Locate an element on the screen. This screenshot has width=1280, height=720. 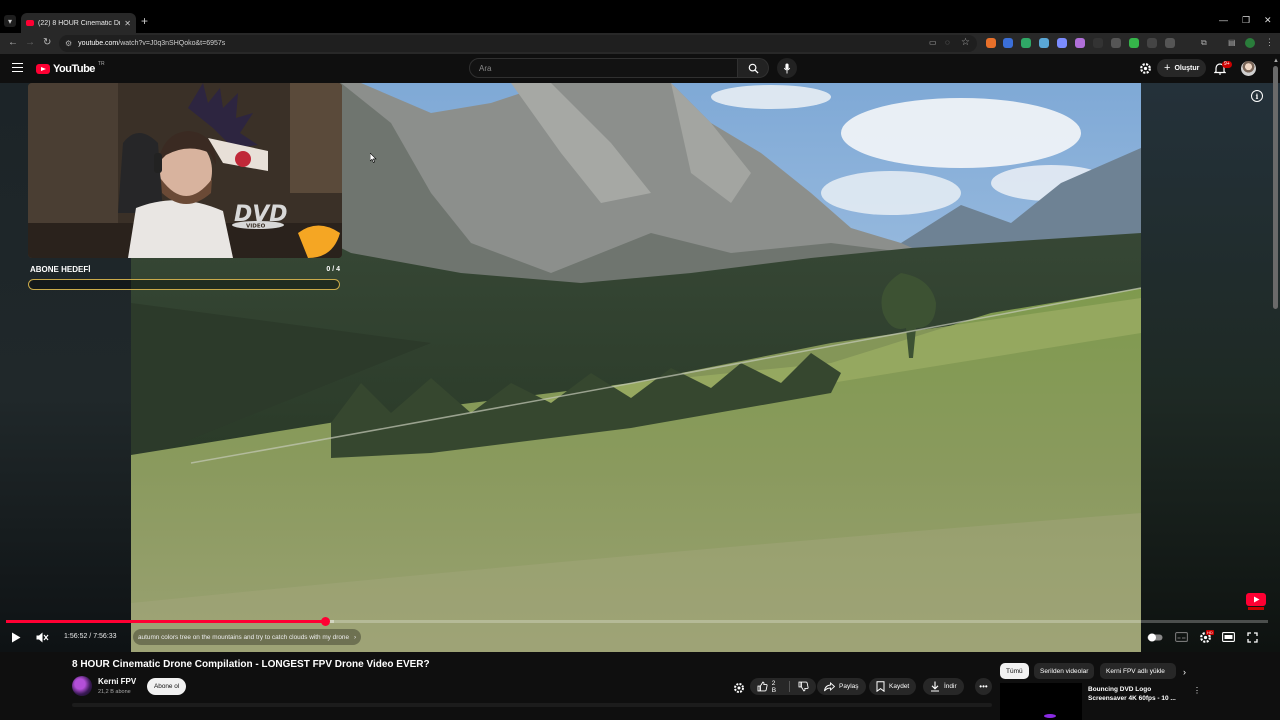
restore-icon: ❐ is located at coordinates (1246, 20).